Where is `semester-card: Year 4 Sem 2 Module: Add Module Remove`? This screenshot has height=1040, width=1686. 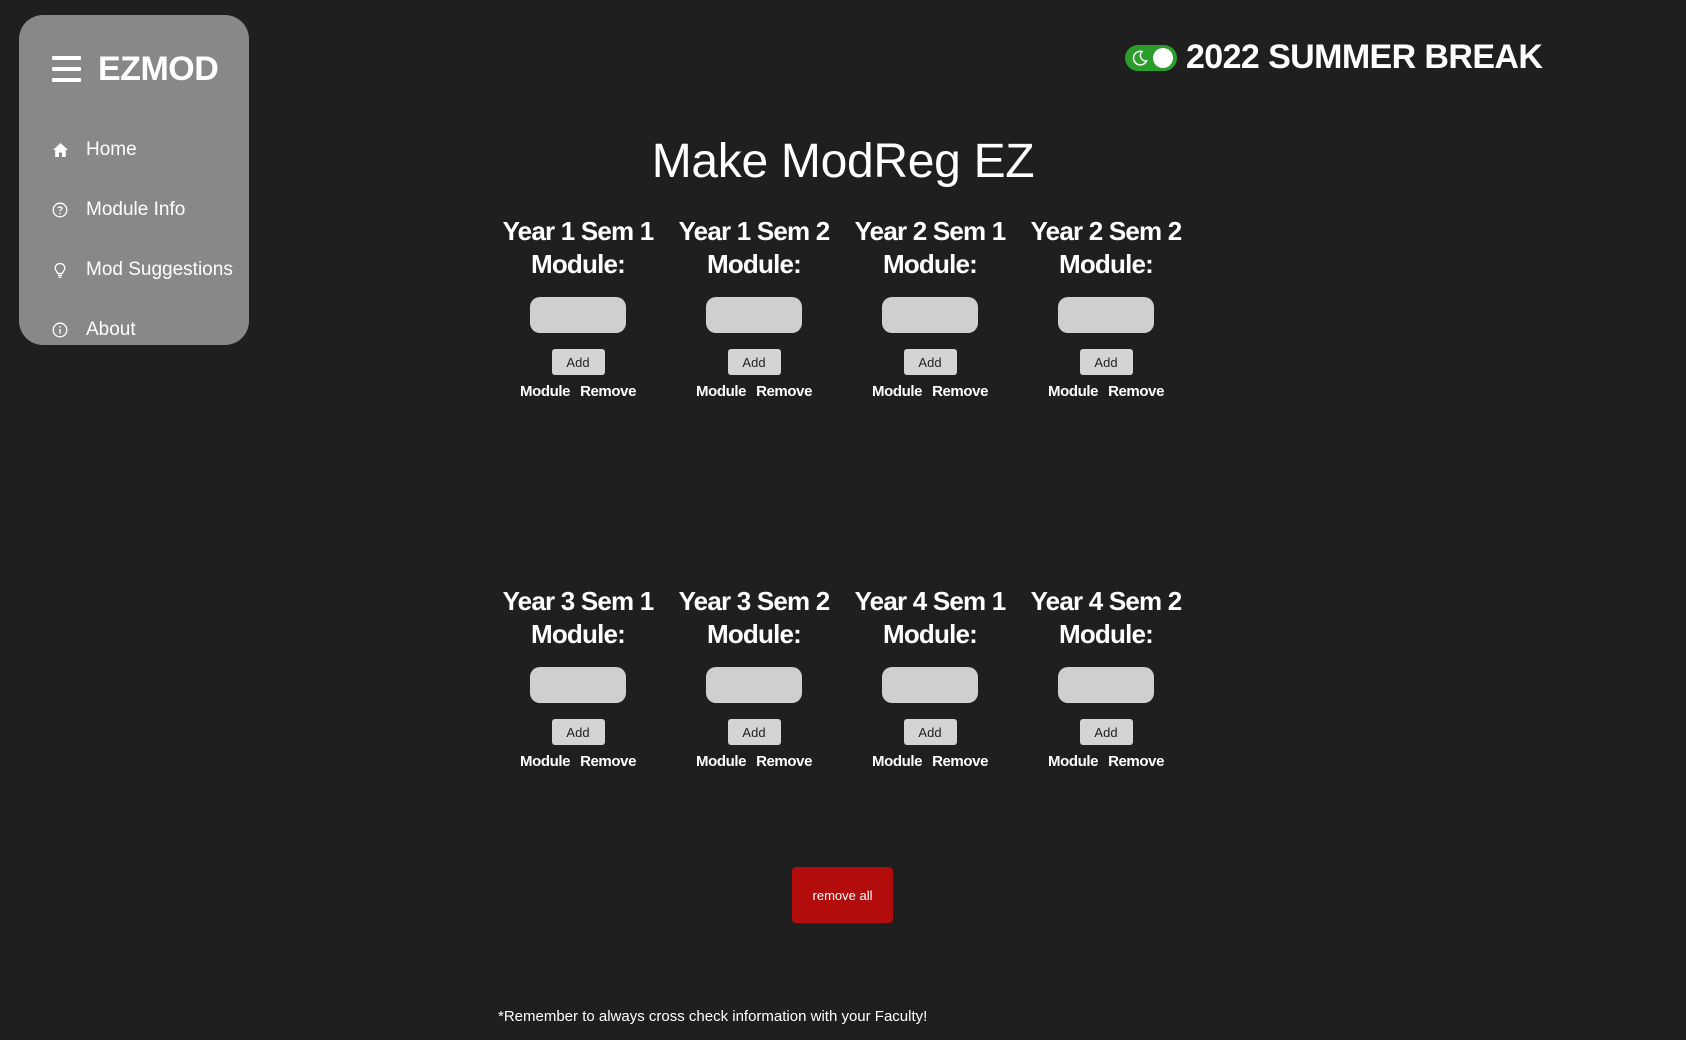
semester-card: Year 4 Sem 2 Module: Add Module Remove is located at coordinates (1106, 677).